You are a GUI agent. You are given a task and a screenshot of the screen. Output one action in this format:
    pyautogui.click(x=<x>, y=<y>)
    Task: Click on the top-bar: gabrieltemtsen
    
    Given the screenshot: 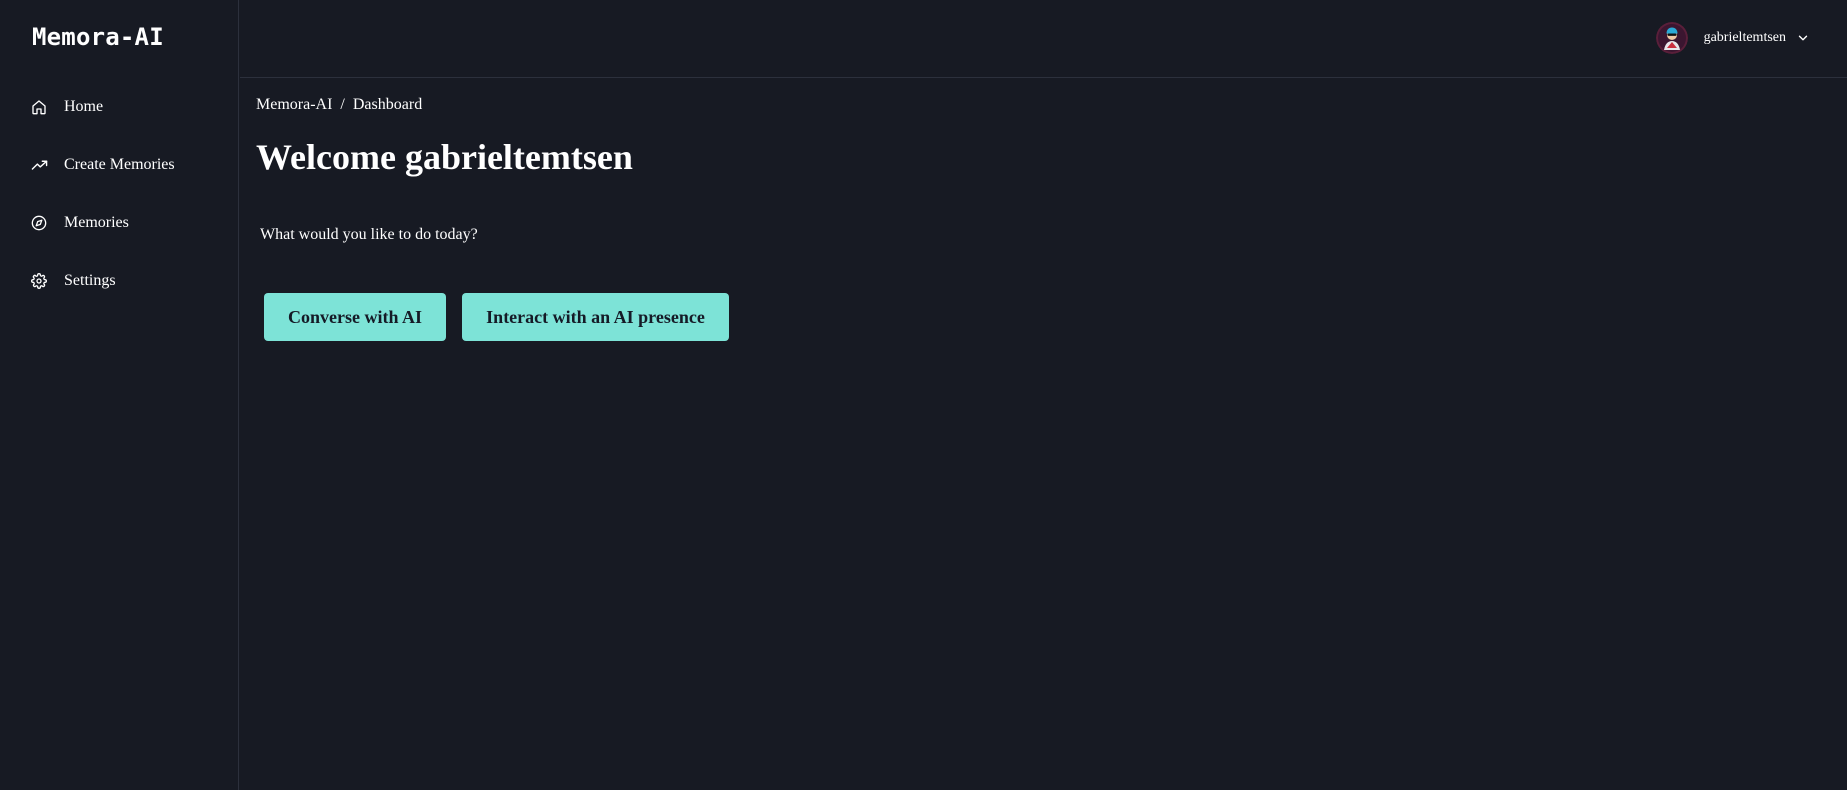 What is the action you would take?
    pyautogui.click(x=1043, y=39)
    